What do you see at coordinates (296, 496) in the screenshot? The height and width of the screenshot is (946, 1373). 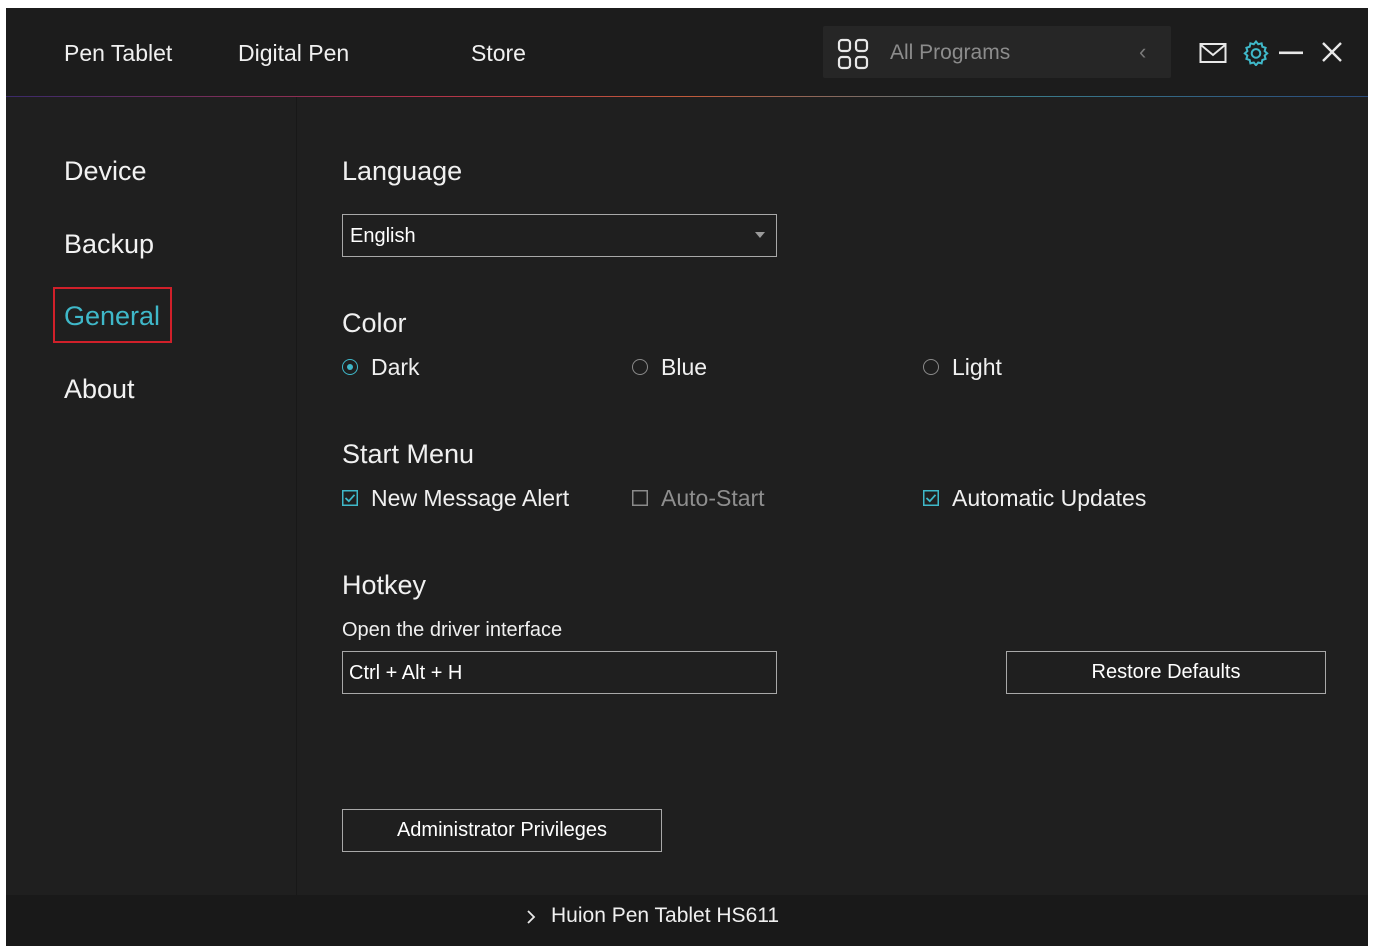 I see `sidebar-divider` at bounding box center [296, 496].